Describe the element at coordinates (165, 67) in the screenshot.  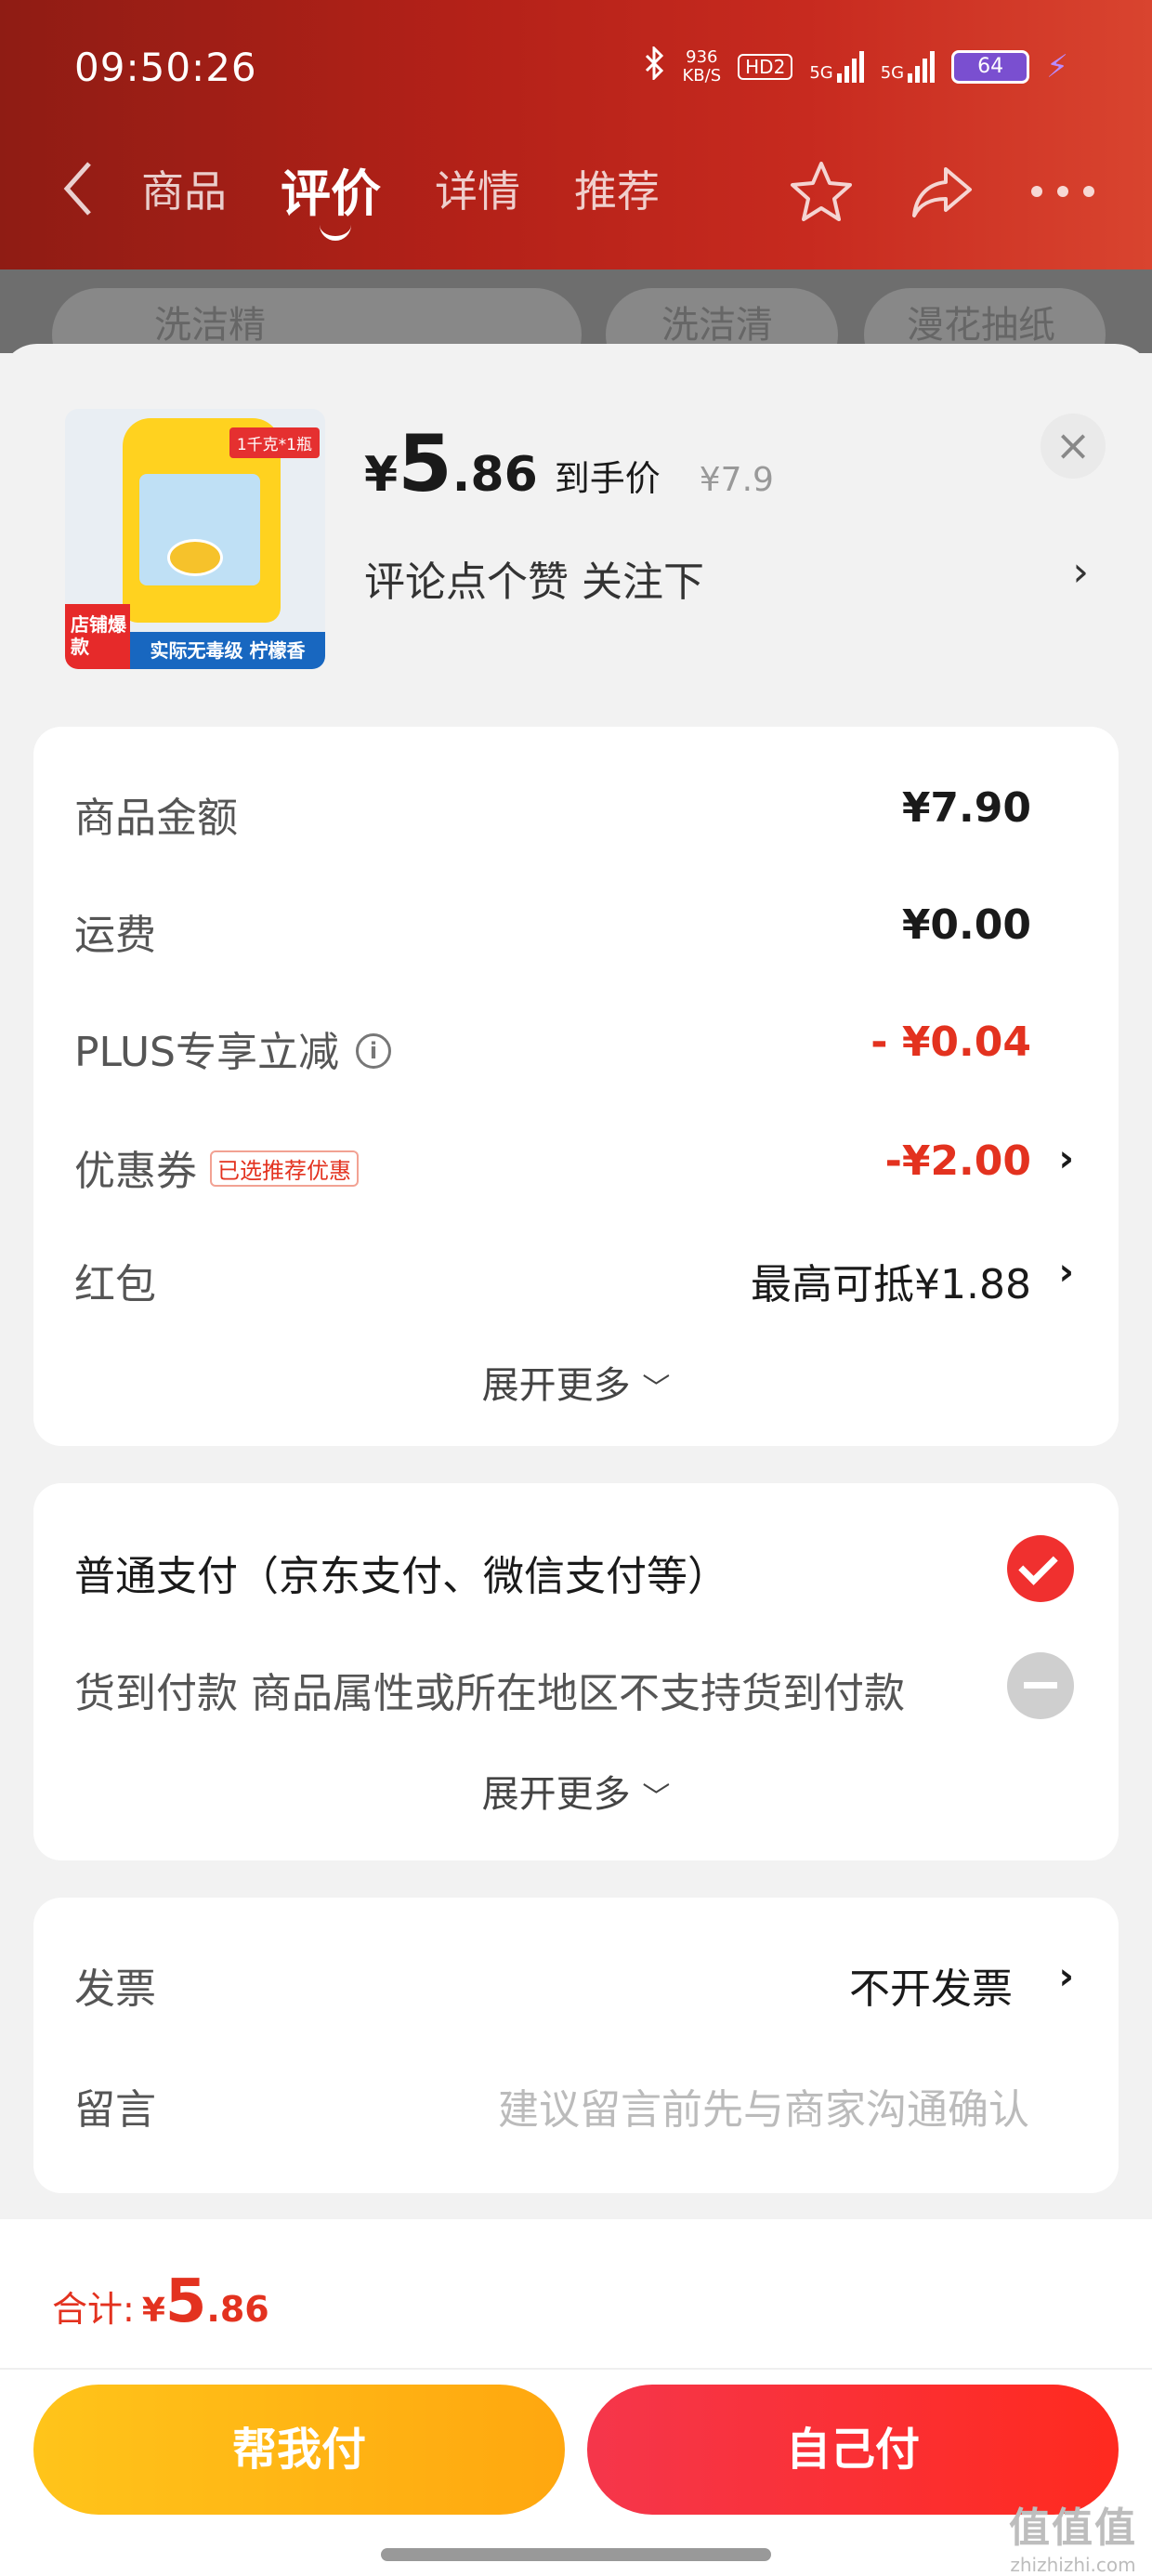
I see `status-time: 09:50:26` at that location.